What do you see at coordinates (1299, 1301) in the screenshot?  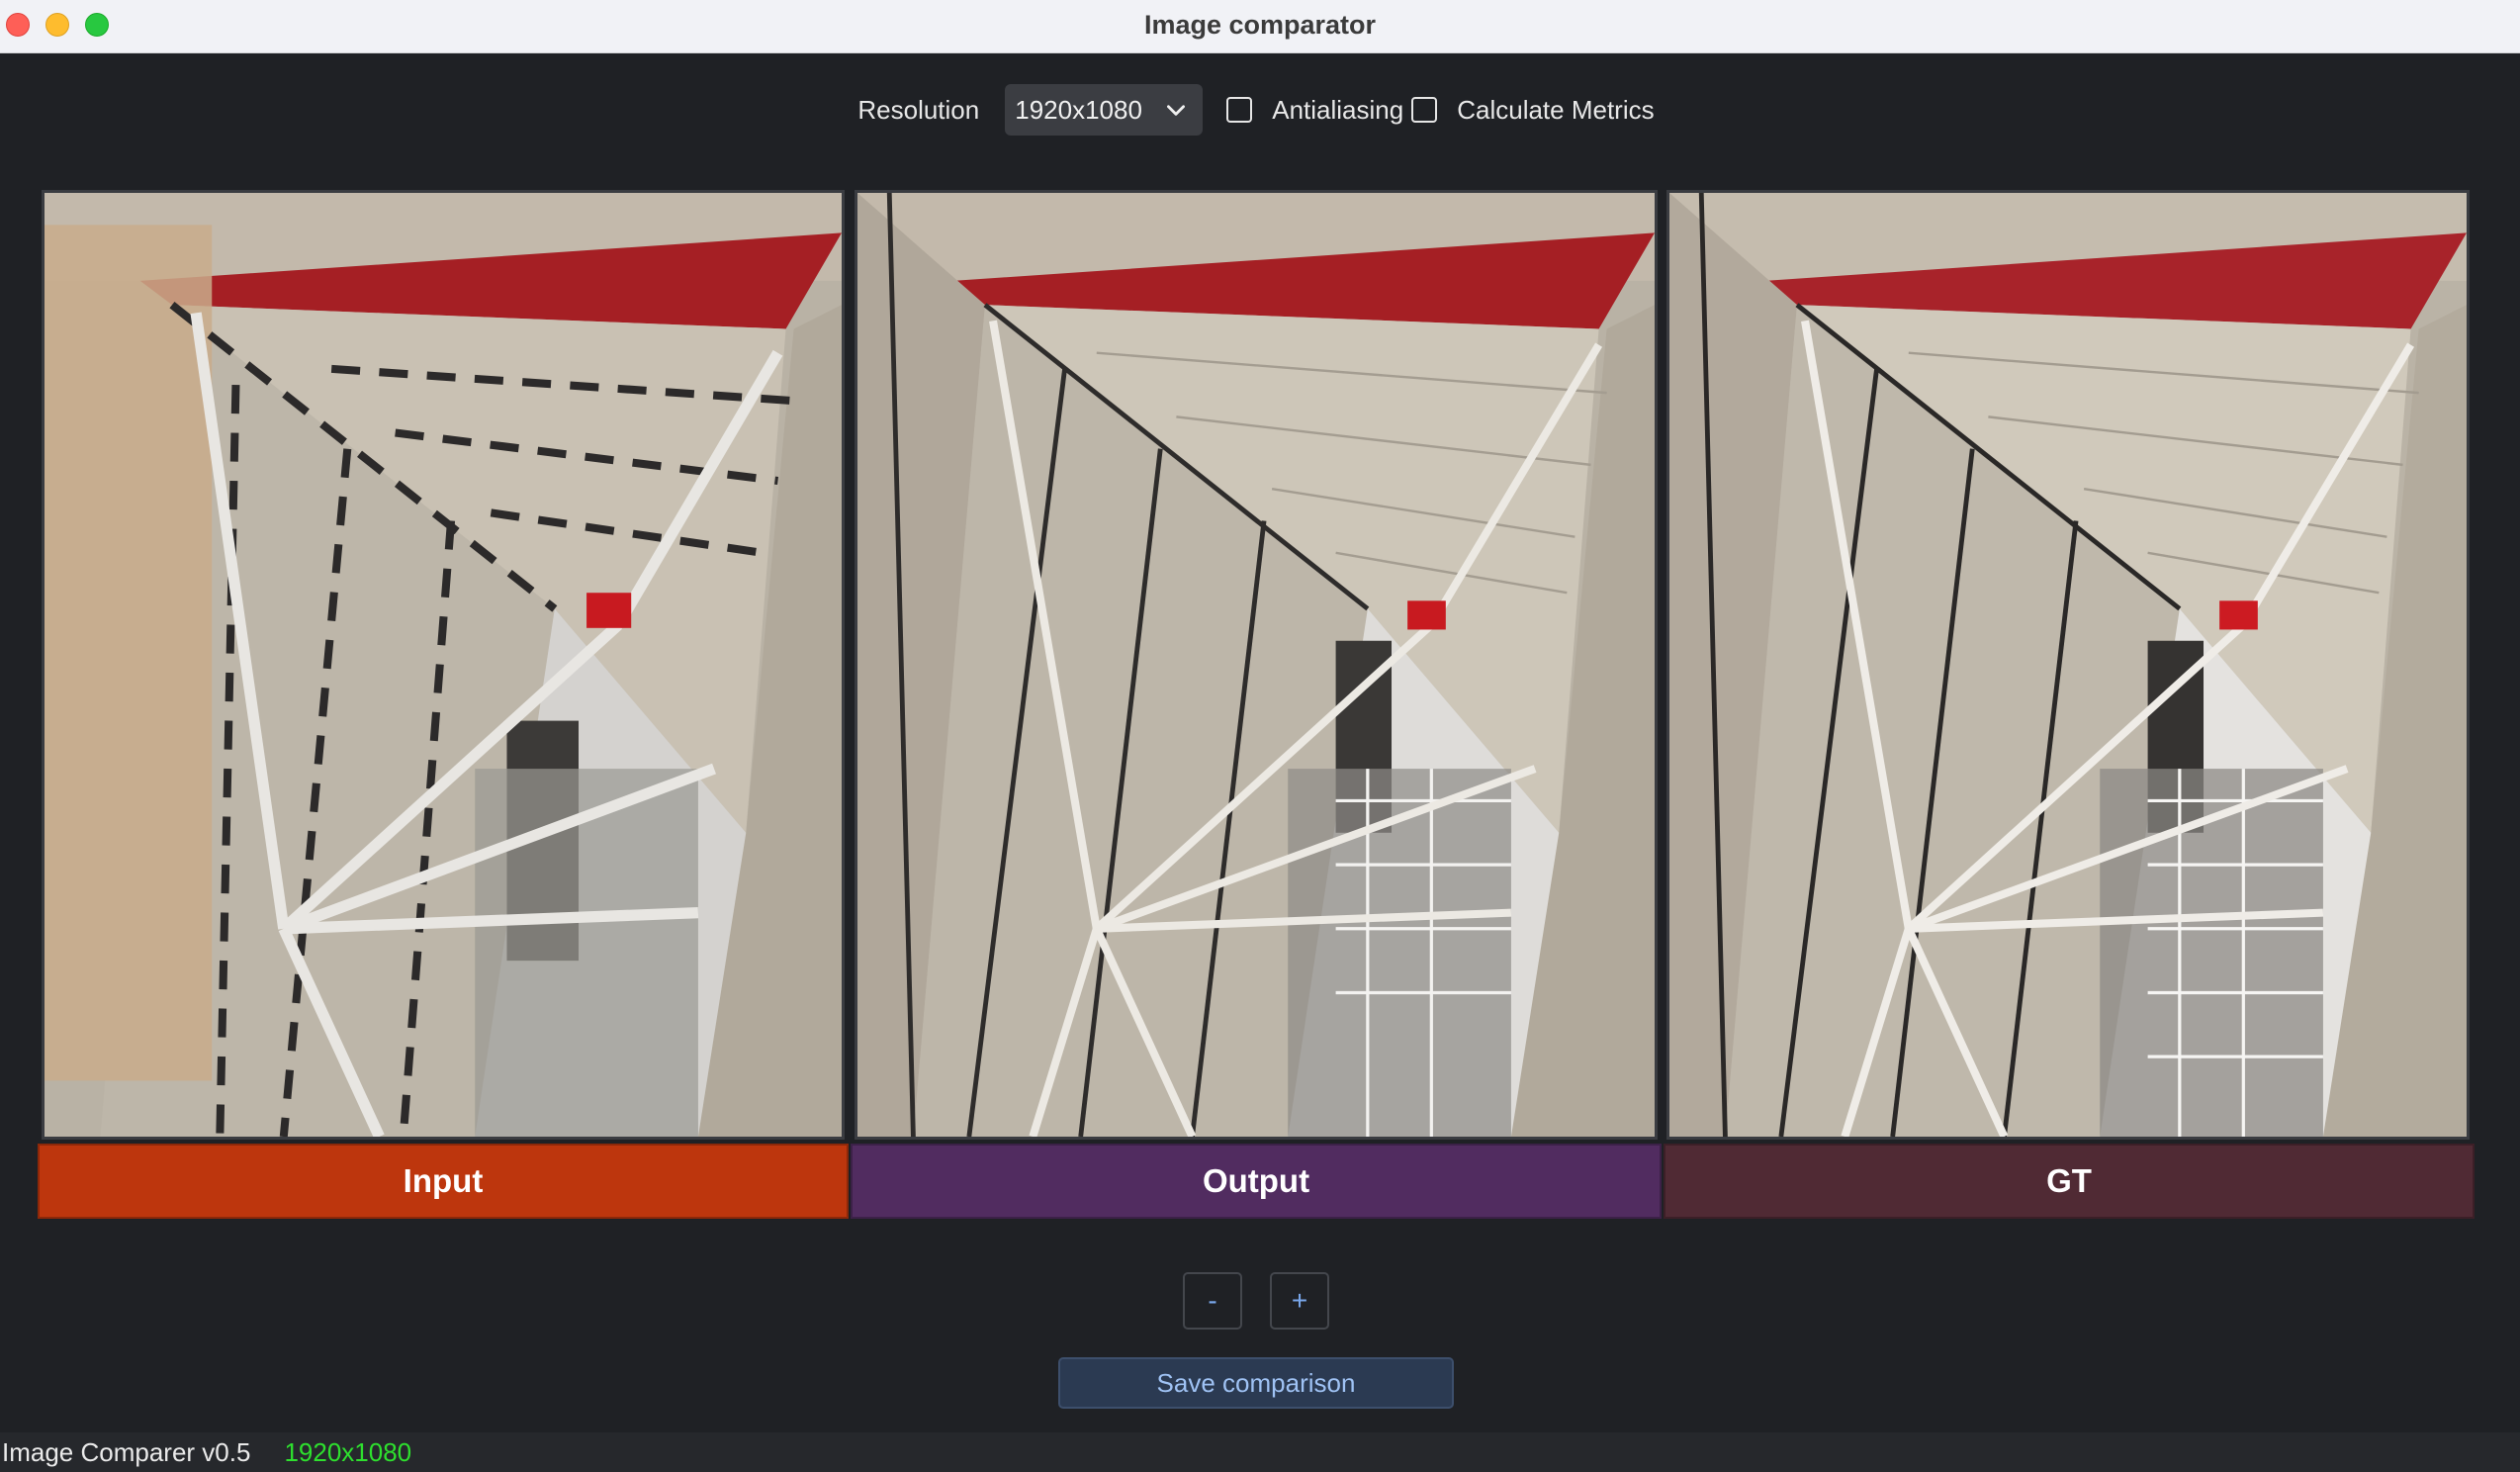 I see `zoom-in-button: +` at bounding box center [1299, 1301].